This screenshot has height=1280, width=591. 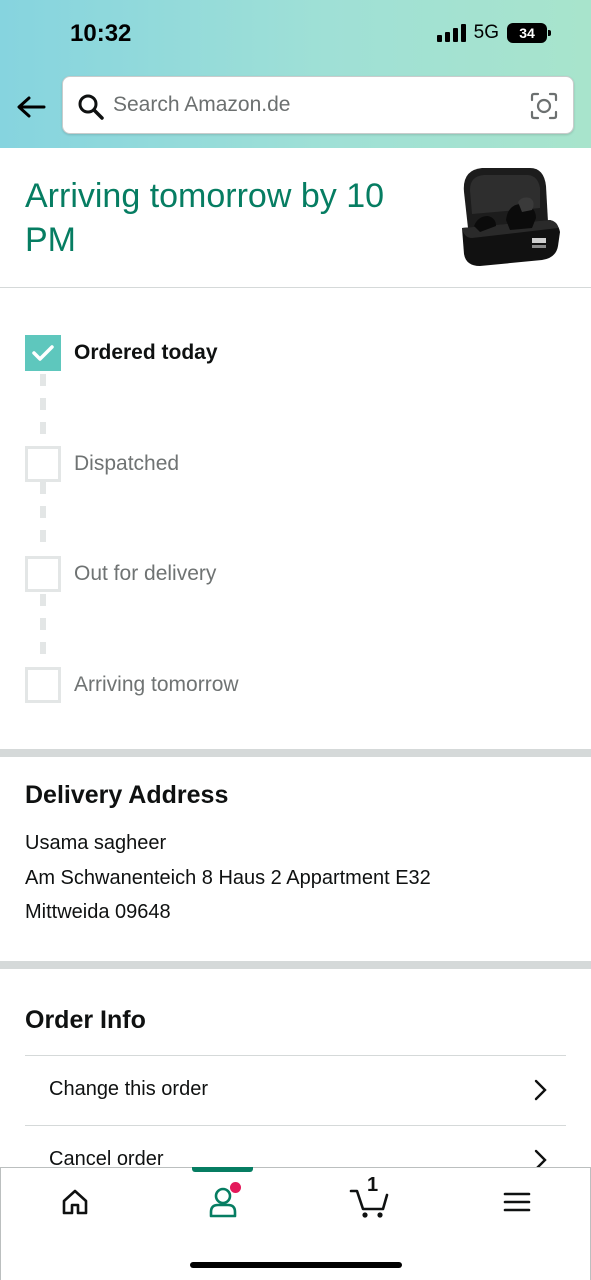 What do you see at coordinates (544, 106) in the screenshot?
I see `camera-scan-icon` at bounding box center [544, 106].